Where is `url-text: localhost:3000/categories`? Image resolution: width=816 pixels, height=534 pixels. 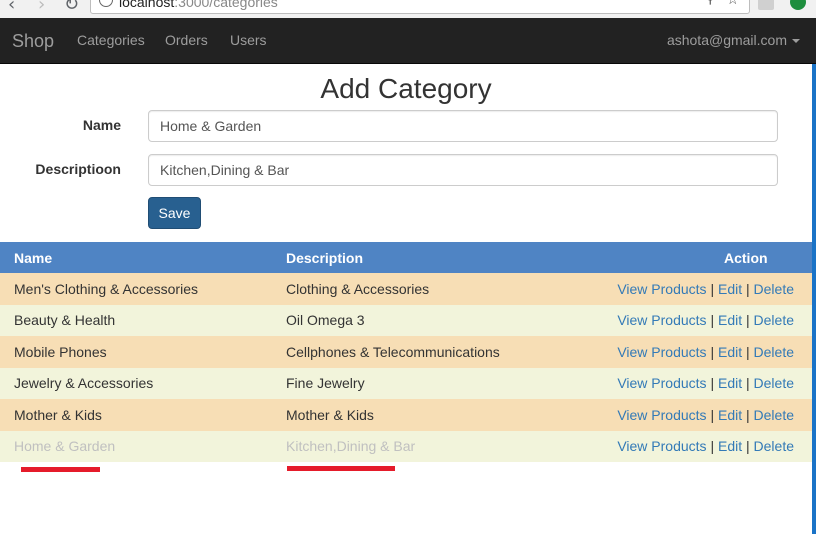 url-text: localhost:3000/categories is located at coordinates (198, 5).